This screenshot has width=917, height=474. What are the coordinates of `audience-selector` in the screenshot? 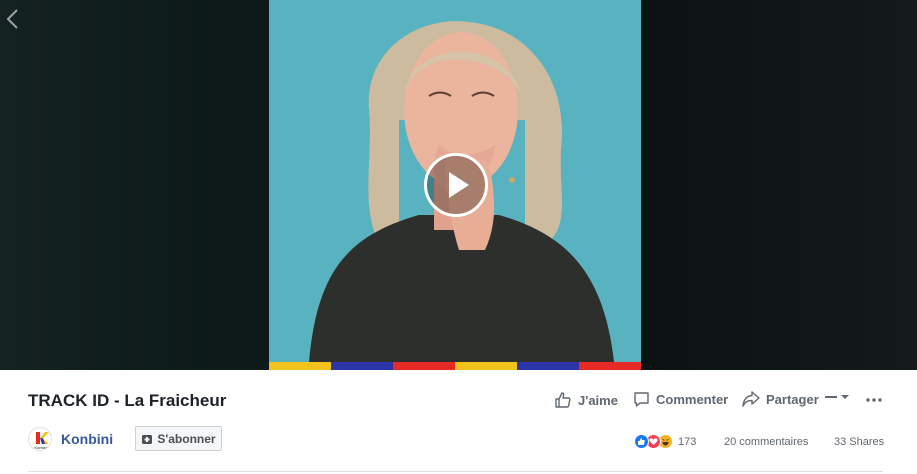 It's located at (837, 397).